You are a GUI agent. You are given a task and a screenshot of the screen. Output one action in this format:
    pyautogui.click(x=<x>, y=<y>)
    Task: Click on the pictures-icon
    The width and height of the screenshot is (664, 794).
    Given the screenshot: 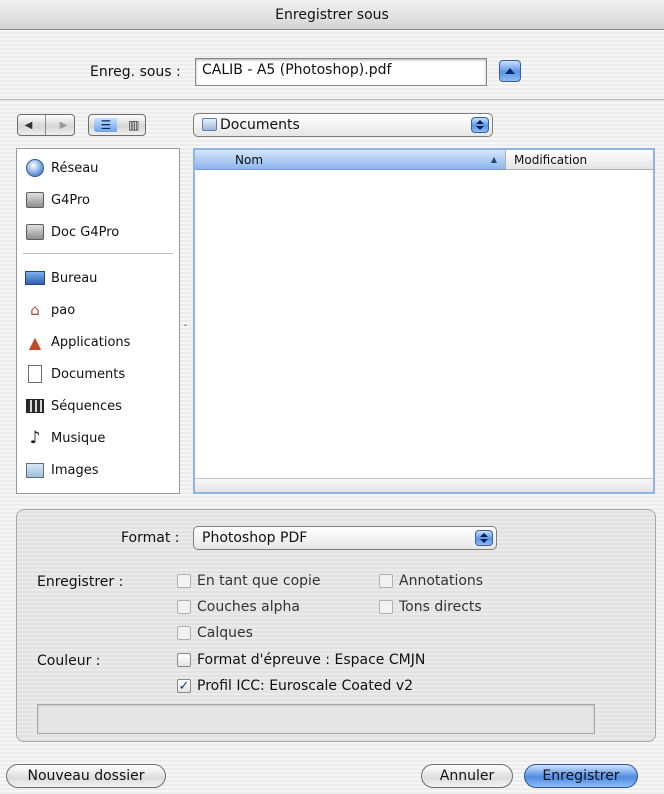 What is the action you would take?
    pyautogui.click(x=35, y=470)
    